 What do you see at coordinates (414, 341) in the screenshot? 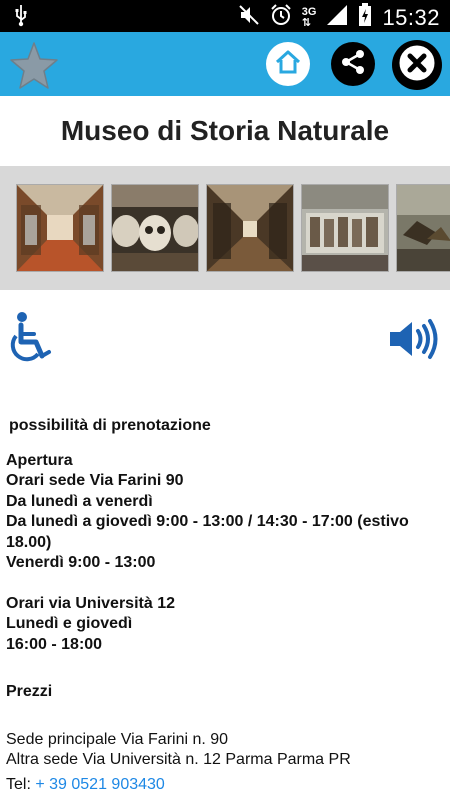
I see `speaker-icon` at bounding box center [414, 341].